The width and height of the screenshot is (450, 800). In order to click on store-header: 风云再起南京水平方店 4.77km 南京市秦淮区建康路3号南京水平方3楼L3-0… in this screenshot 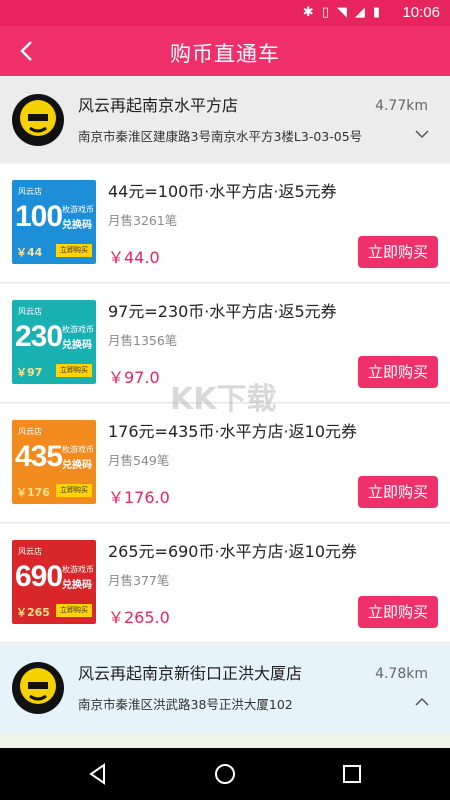, I will do `click(225, 120)`.